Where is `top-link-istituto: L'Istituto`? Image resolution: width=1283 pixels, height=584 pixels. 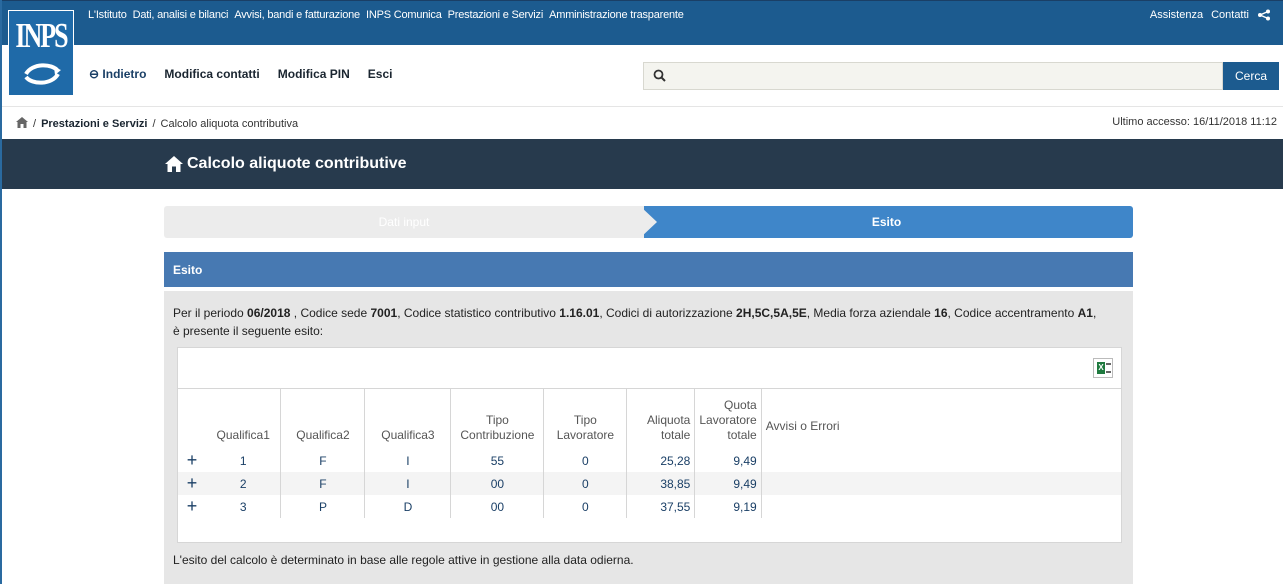
top-link-istituto: L'Istituto is located at coordinates (107, 15).